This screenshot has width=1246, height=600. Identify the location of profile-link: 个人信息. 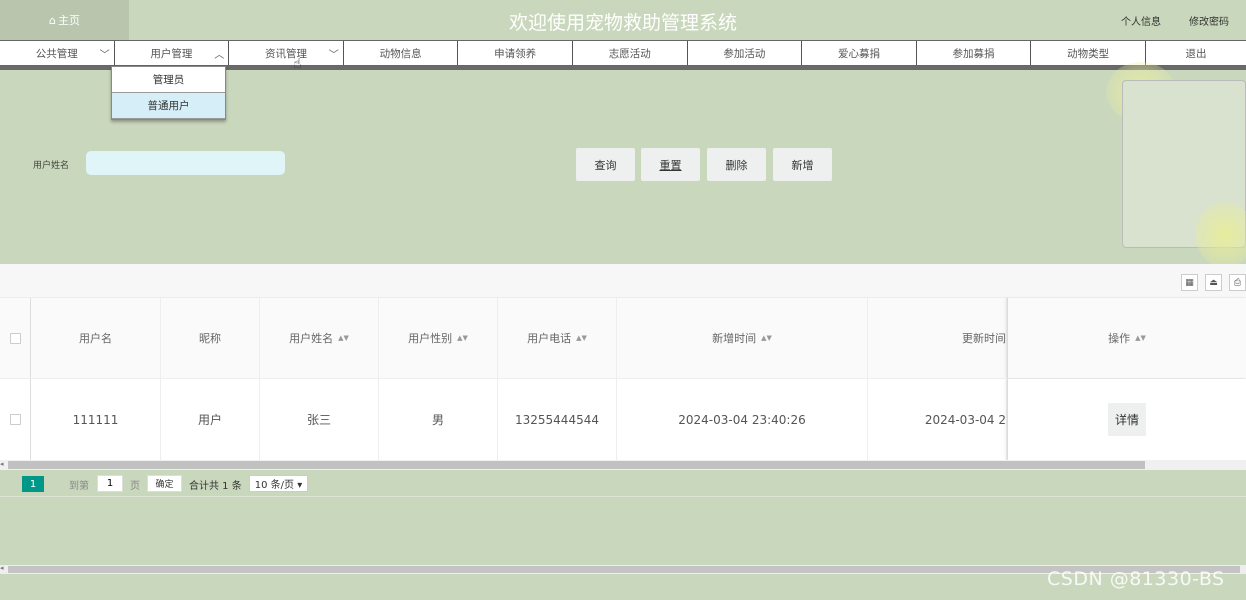
(1141, 20).